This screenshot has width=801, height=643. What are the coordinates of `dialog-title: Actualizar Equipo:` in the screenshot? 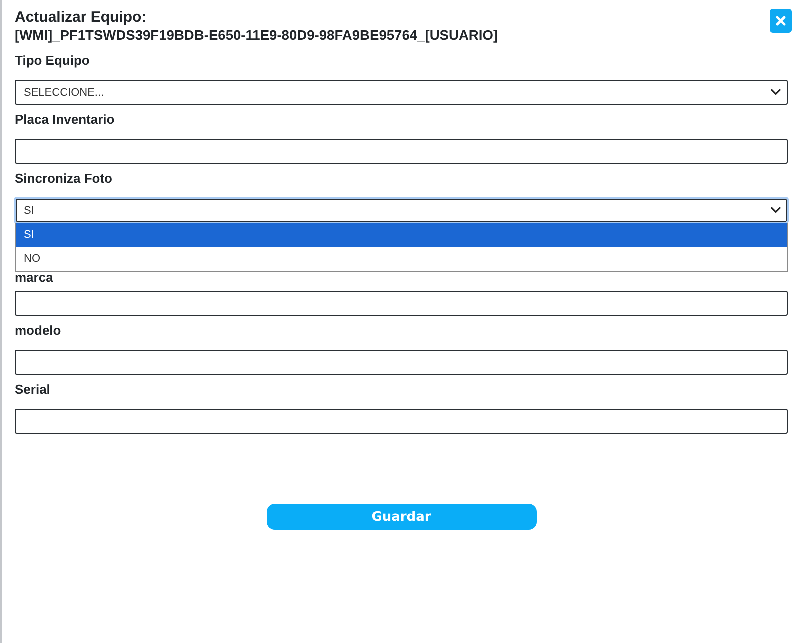 It's located at (81, 18).